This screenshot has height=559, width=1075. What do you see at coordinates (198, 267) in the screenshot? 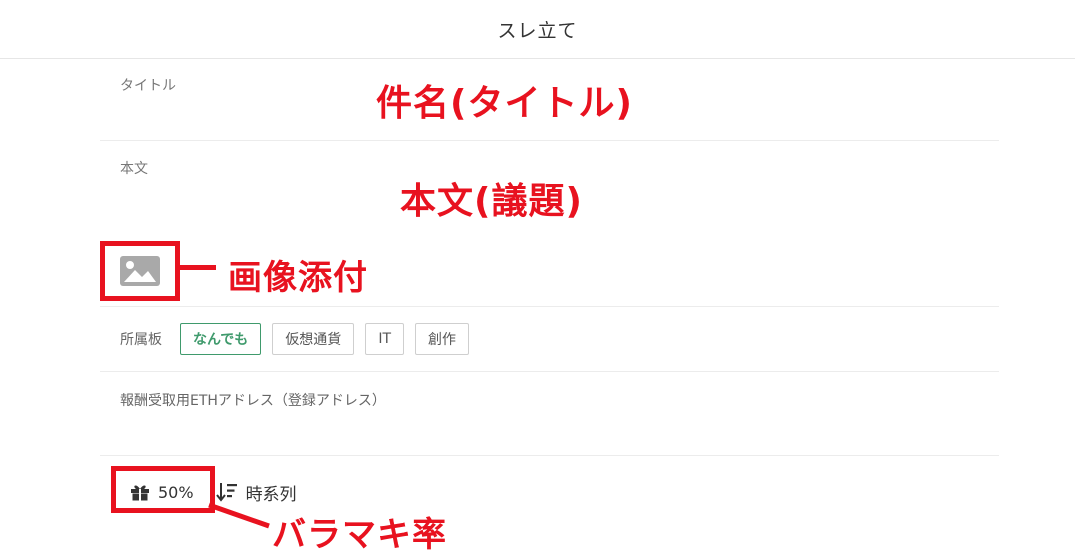
I see `annotation-image-line` at bounding box center [198, 267].